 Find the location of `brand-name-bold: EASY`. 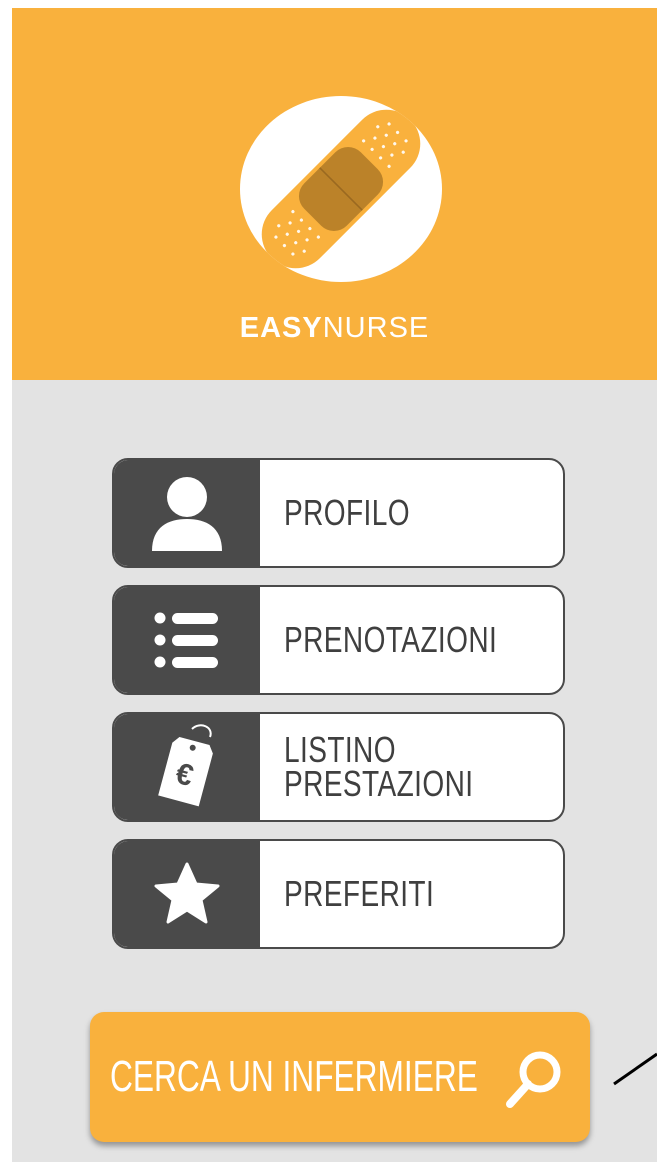

brand-name-bold: EASY is located at coordinates (281, 328).